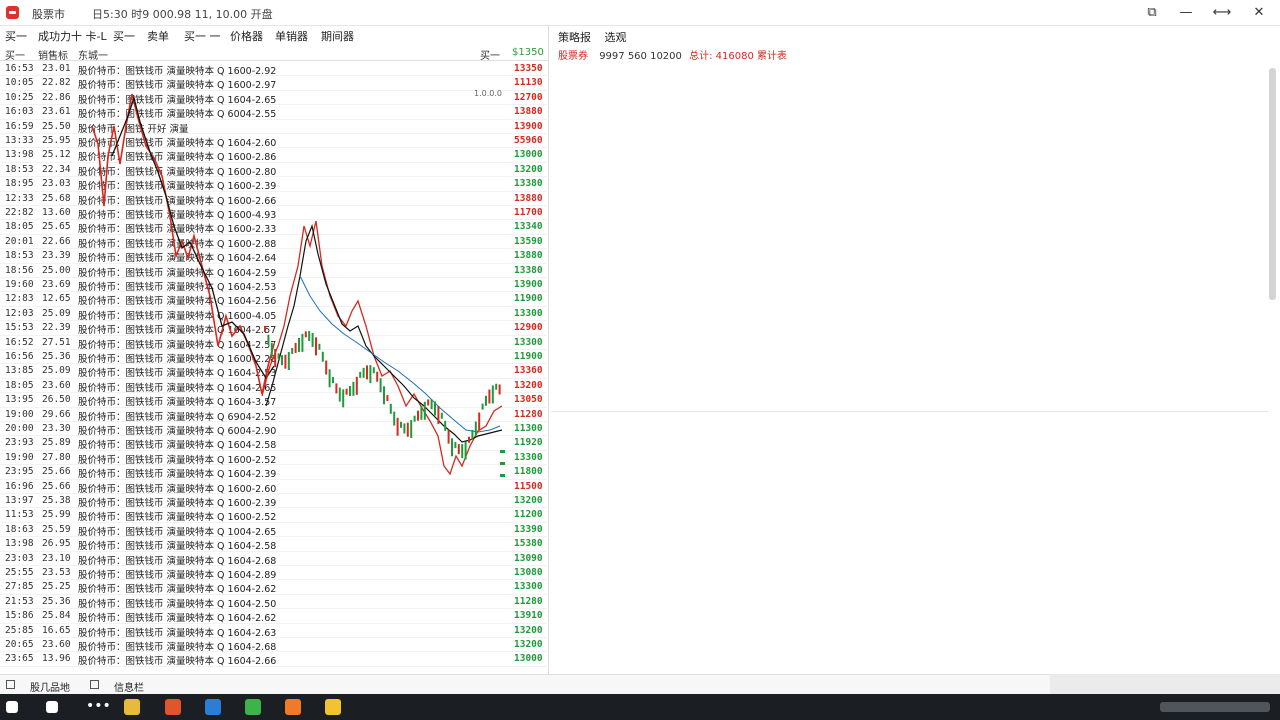 This screenshot has height=720, width=1280. I want to click on chat-icon, so click(253, 707).